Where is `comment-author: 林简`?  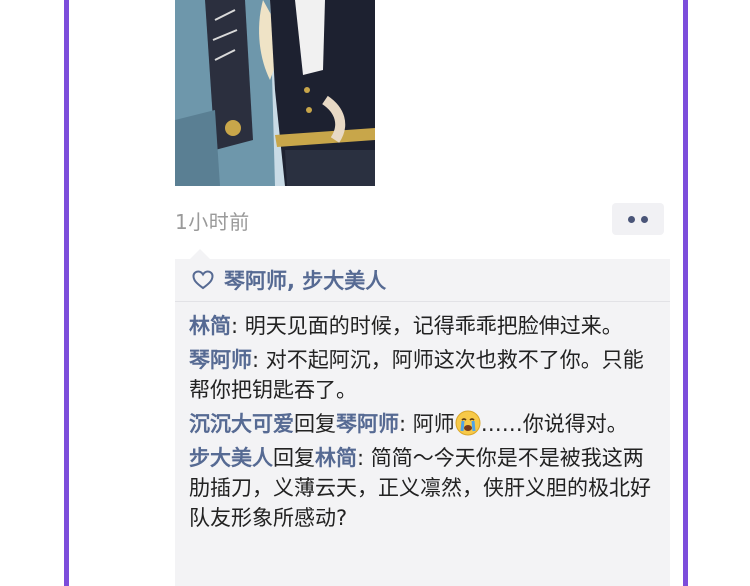
comment-author: 林简 is located at coordinates (210, 326).